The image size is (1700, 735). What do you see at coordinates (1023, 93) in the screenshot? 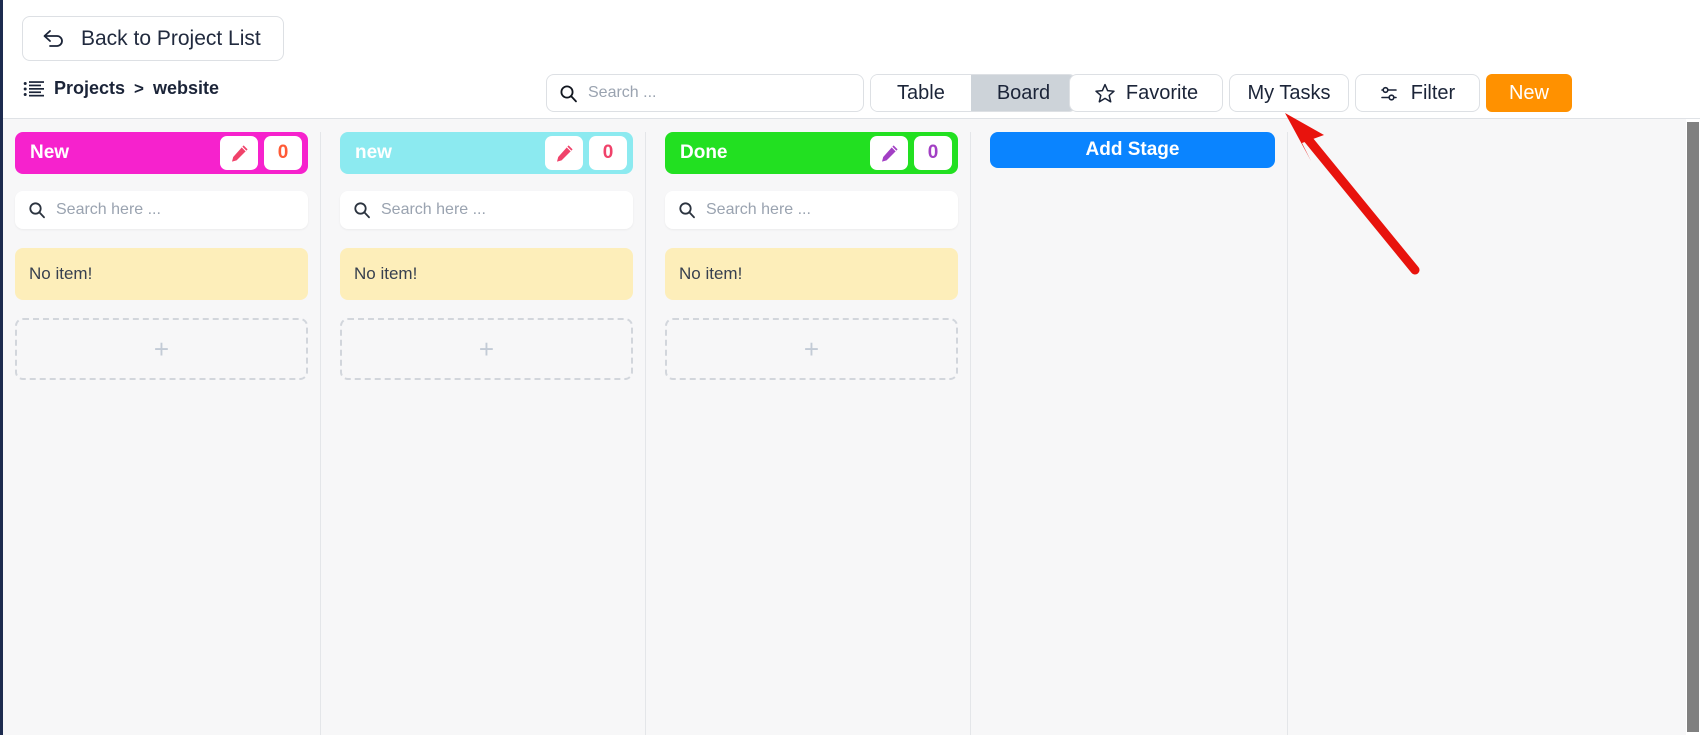
I see `tab-board: Board` at bounding box center [1023, 93].